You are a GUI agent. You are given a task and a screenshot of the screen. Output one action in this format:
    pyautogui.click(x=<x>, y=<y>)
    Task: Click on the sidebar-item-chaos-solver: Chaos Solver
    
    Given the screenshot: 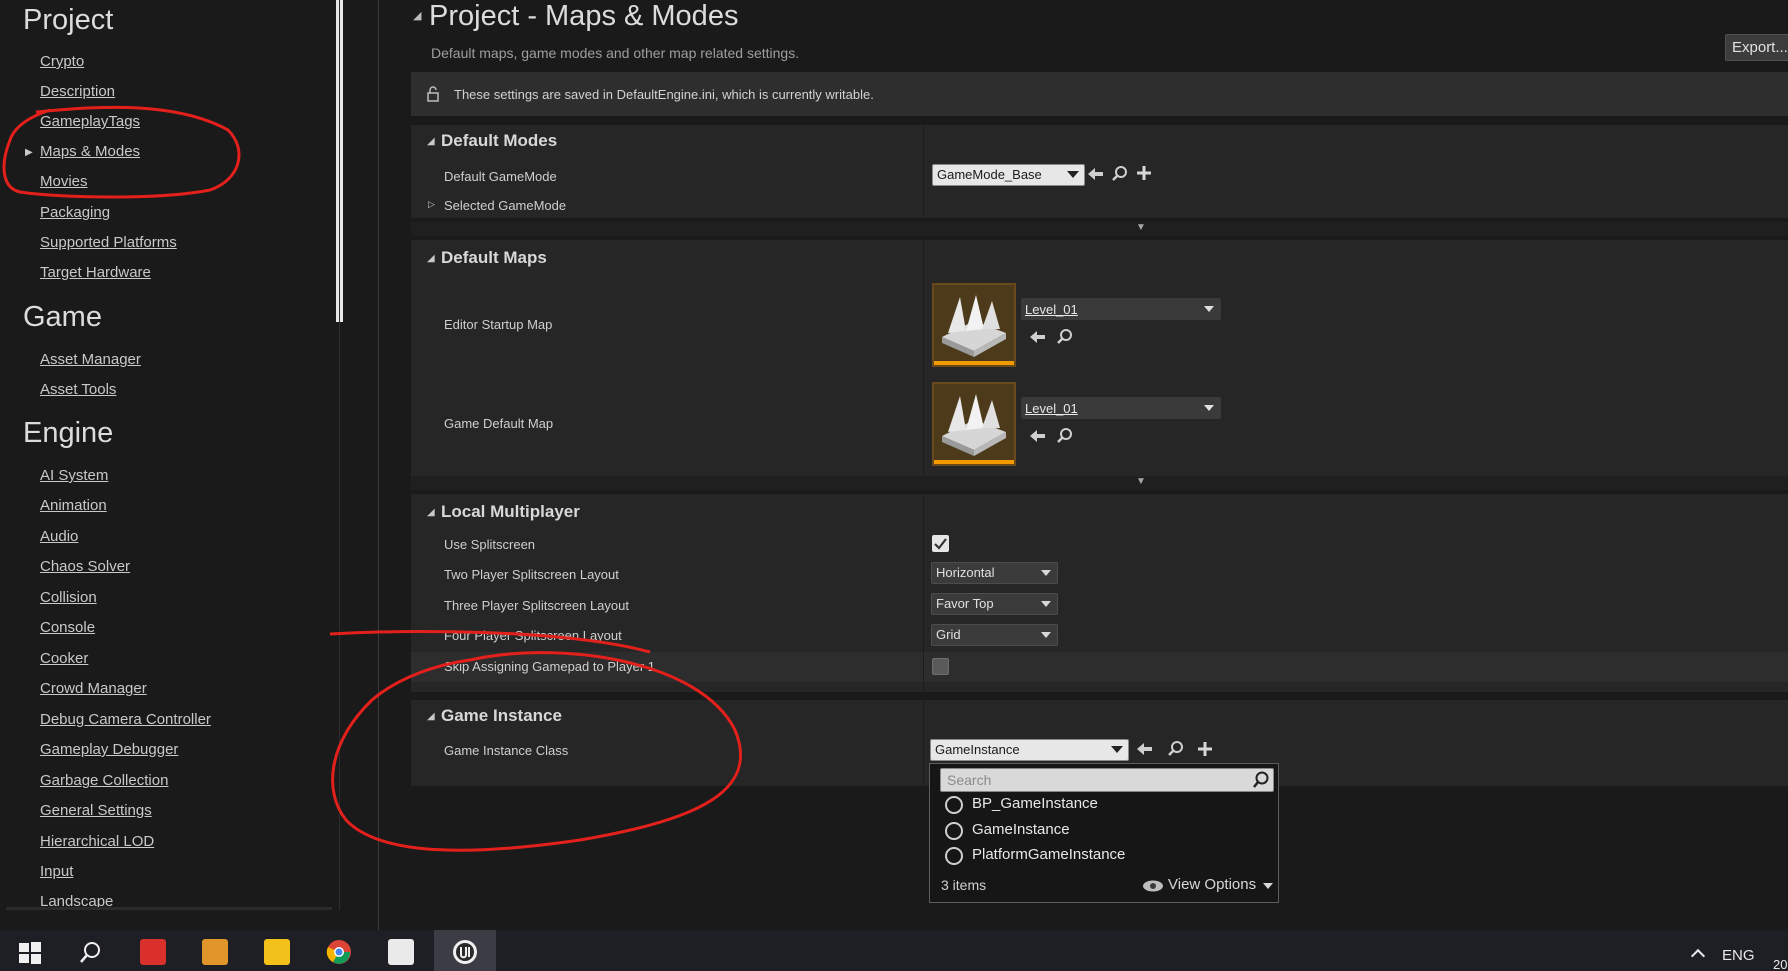 What is the action you would take?
    pyautogui.click(x=85, y=566)
    